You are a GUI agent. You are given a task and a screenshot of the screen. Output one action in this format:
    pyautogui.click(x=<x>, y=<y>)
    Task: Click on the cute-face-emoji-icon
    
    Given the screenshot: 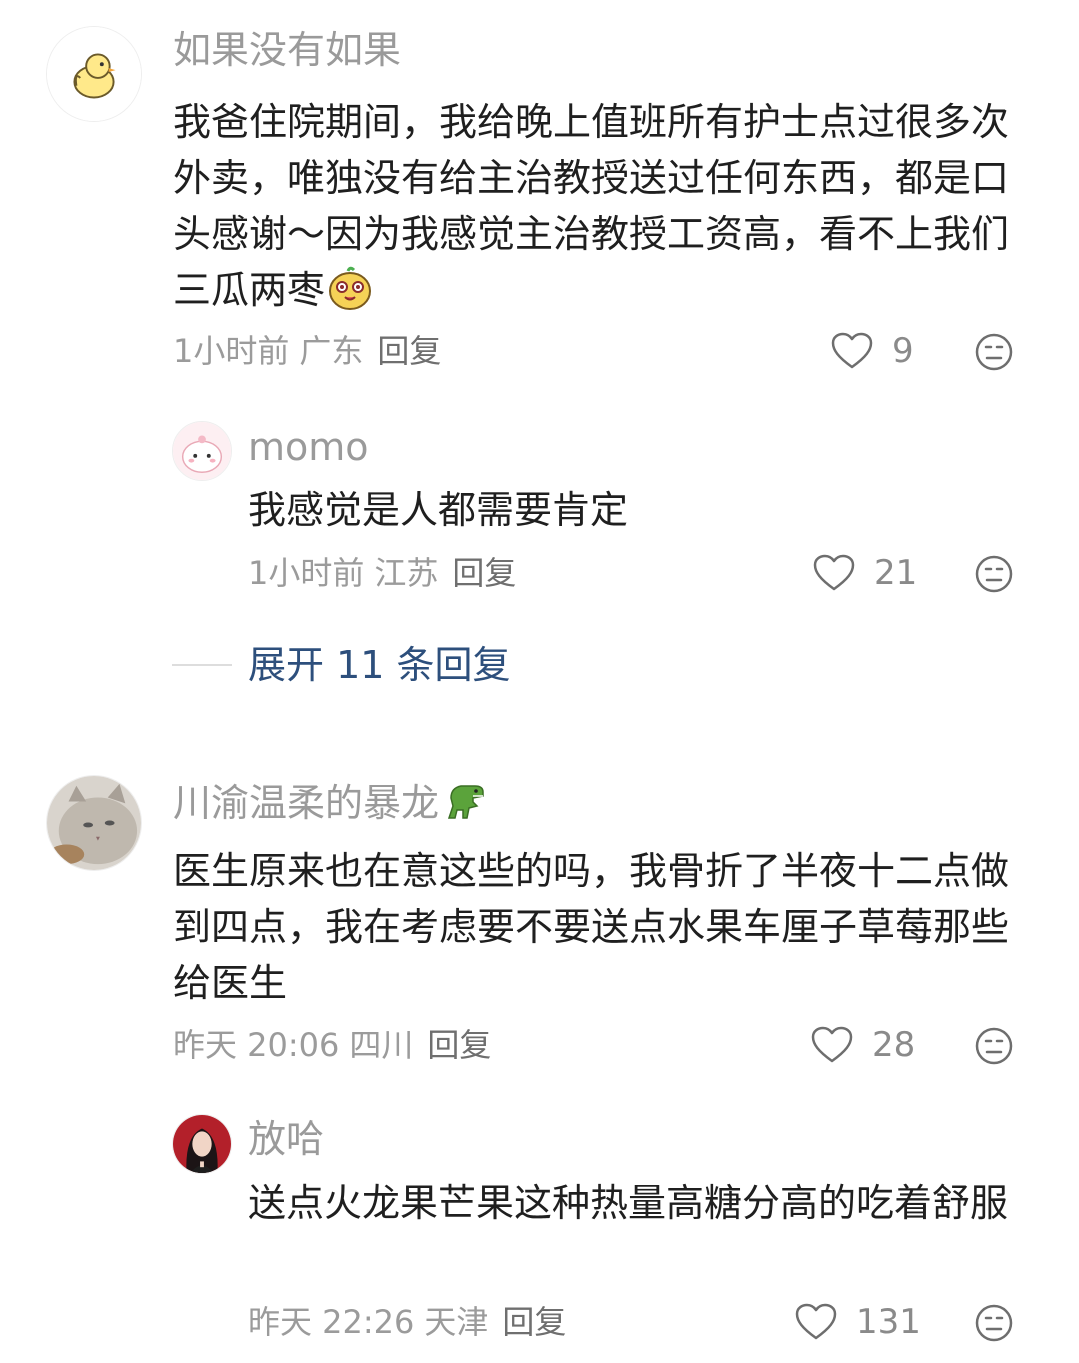 What is the action you would take?
    pyautogui.click(x=350, y=288)
    